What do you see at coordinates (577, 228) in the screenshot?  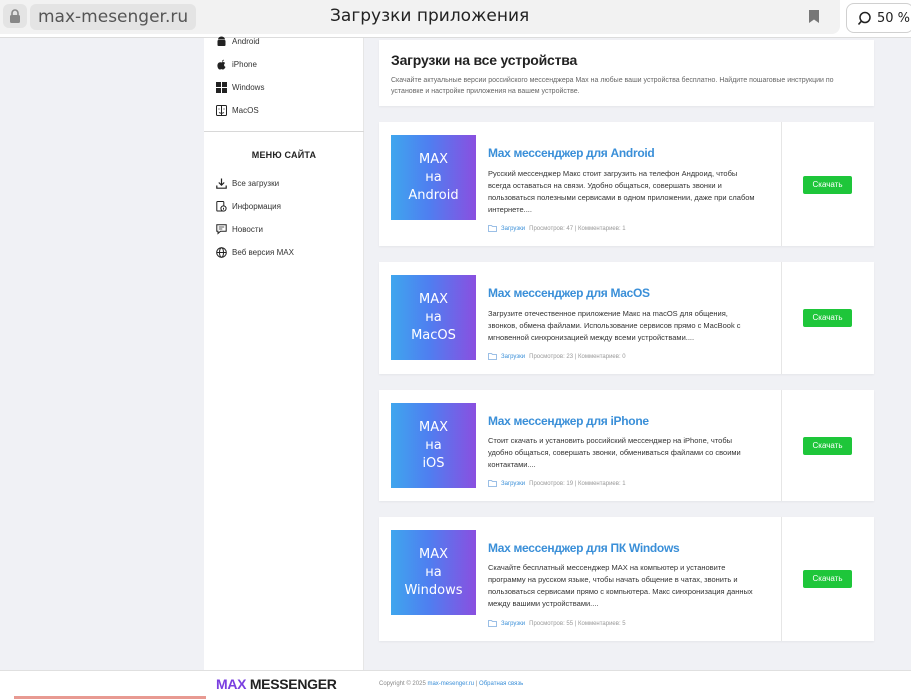 I see `card-stats: Просмотров: 47 | Комментариев: 1` at bounding box center [577, 228].